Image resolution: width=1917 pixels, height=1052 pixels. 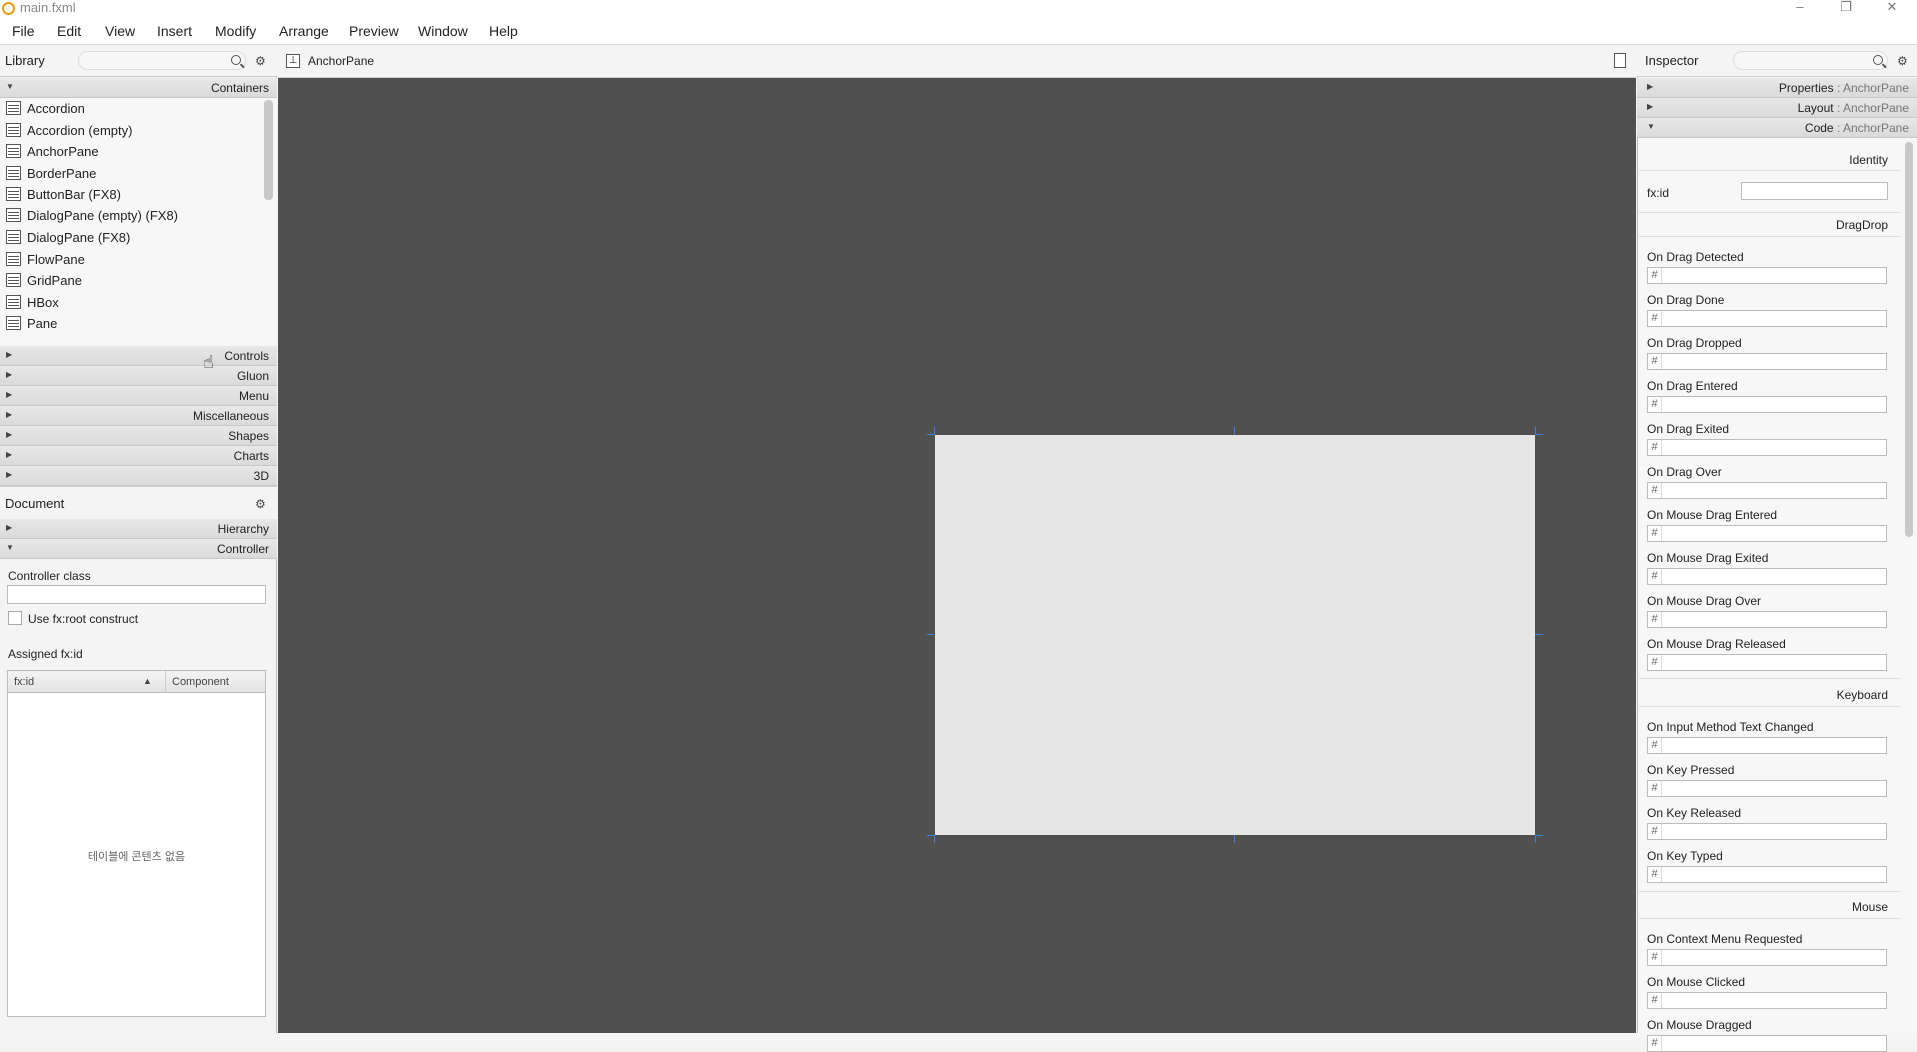 I want to click on list-item: GridPane, so click(x=131, y=280).